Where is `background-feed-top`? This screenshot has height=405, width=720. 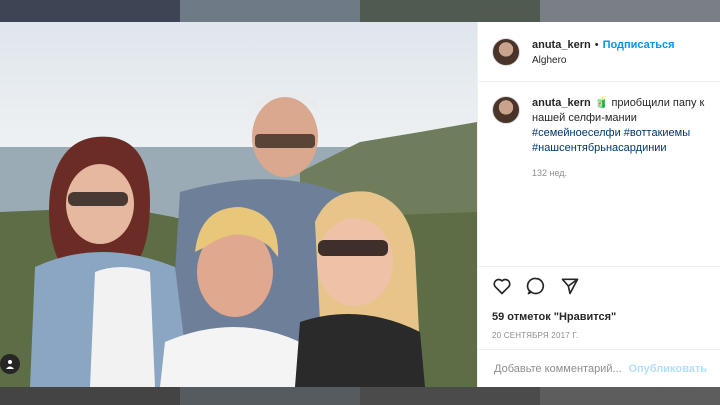 background-feed-top is located at coordinates (360, 11).